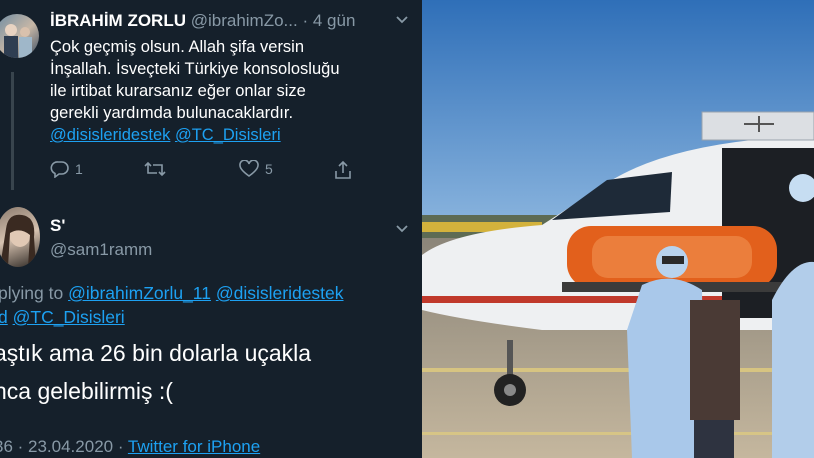  I want to click on mentions-line: @disisleridestek @TC_Disisleri, so click(230, 135).